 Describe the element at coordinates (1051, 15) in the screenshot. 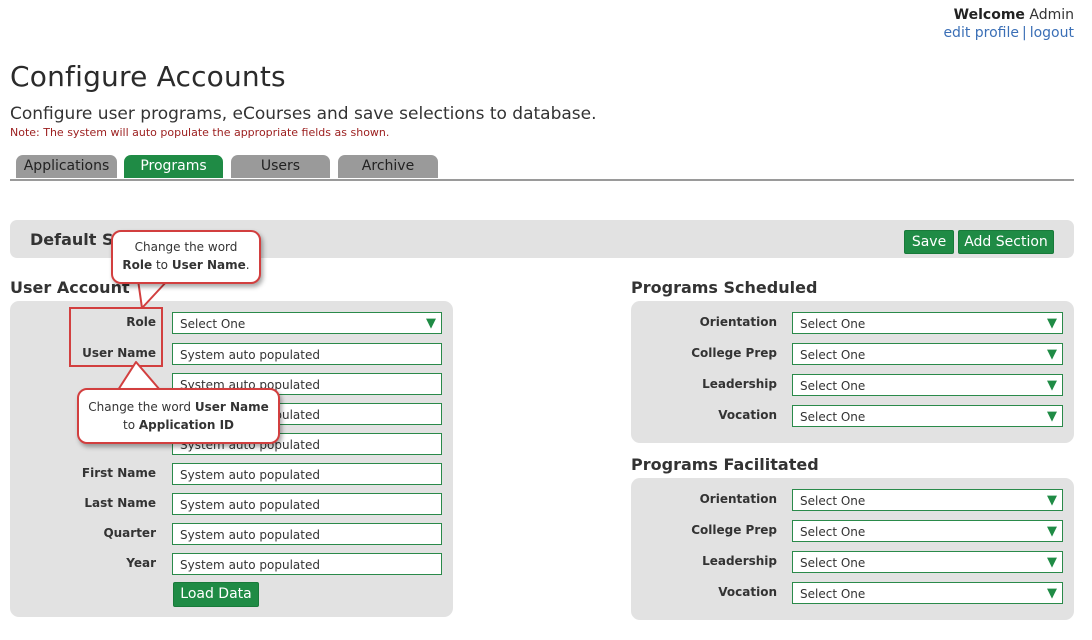

I see `welcome-username: Admin` at that location.